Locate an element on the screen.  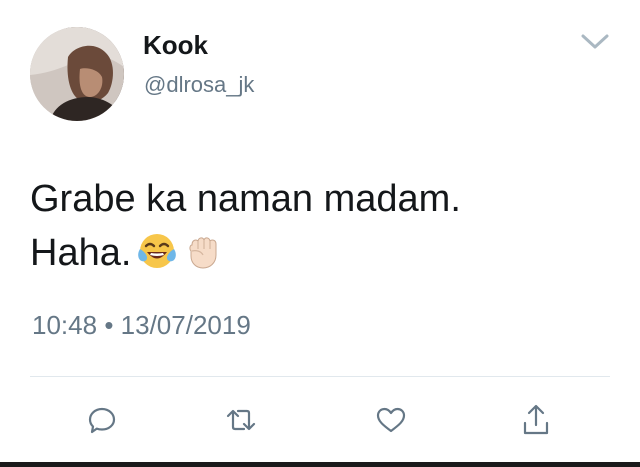
tweet-line-1: Grabe ka naman madam. is located at coordinates (245, 199).